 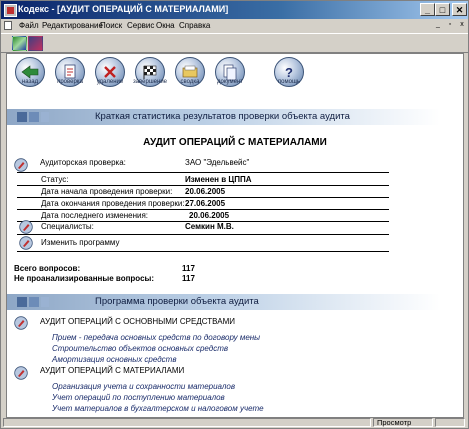 What do you see at coordinates (70, 72) in the screenshot?
I see `check-button: проверка` at bounding box center [70, 72].